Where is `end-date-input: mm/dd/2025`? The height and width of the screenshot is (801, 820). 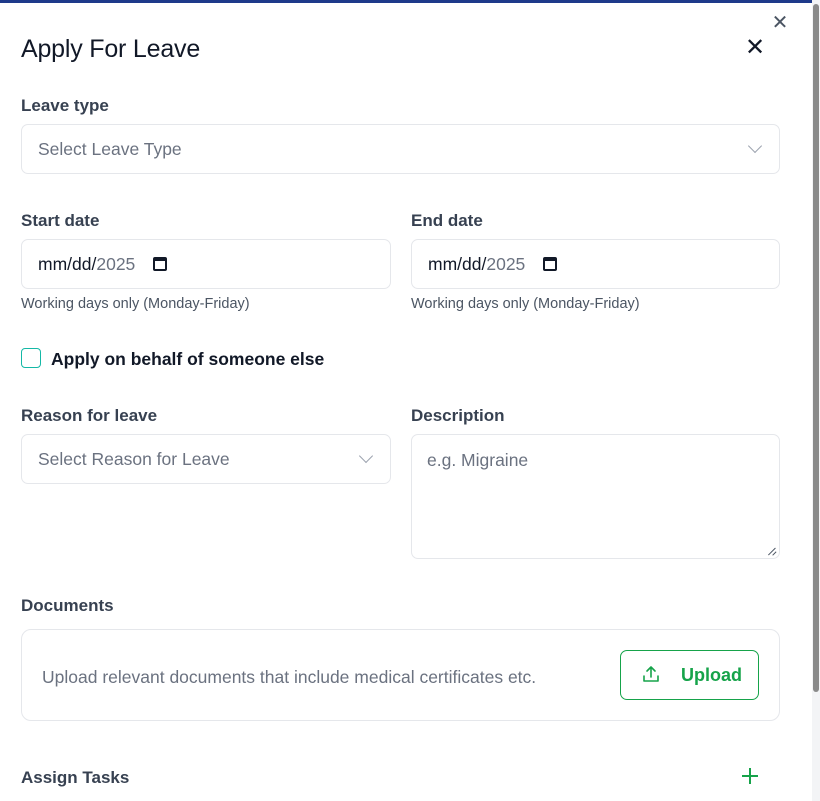 end-date-input: mm/dd/2025 is located at coordinates (595, 264).